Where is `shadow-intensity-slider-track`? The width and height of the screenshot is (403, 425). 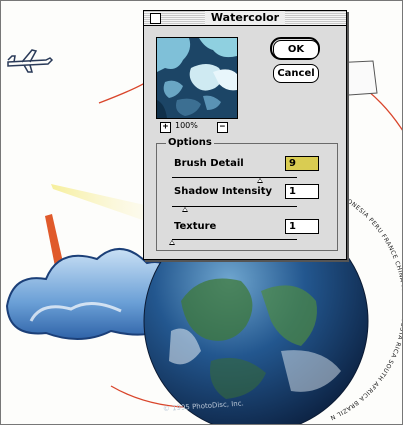 shadow-intensity-slider-track is located at coordinates (234, 206).